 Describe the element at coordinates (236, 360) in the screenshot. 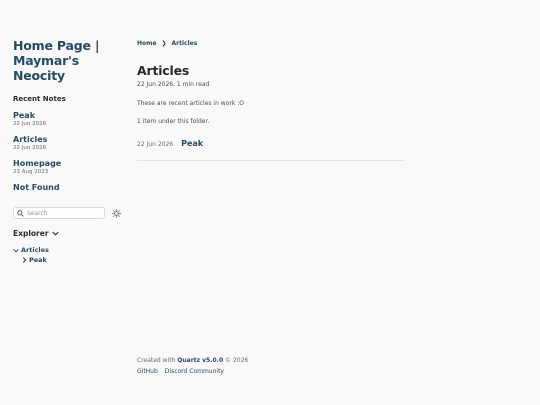

I see `footer-year: © 2026` at that location.